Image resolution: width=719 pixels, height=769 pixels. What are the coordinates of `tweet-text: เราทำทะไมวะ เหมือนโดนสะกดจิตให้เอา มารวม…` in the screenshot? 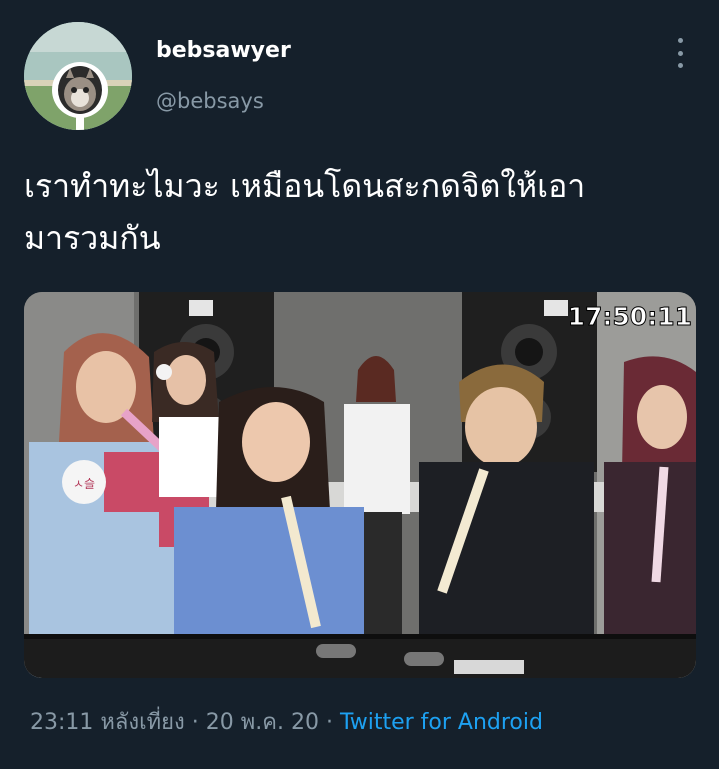 It's located at (354, 212).